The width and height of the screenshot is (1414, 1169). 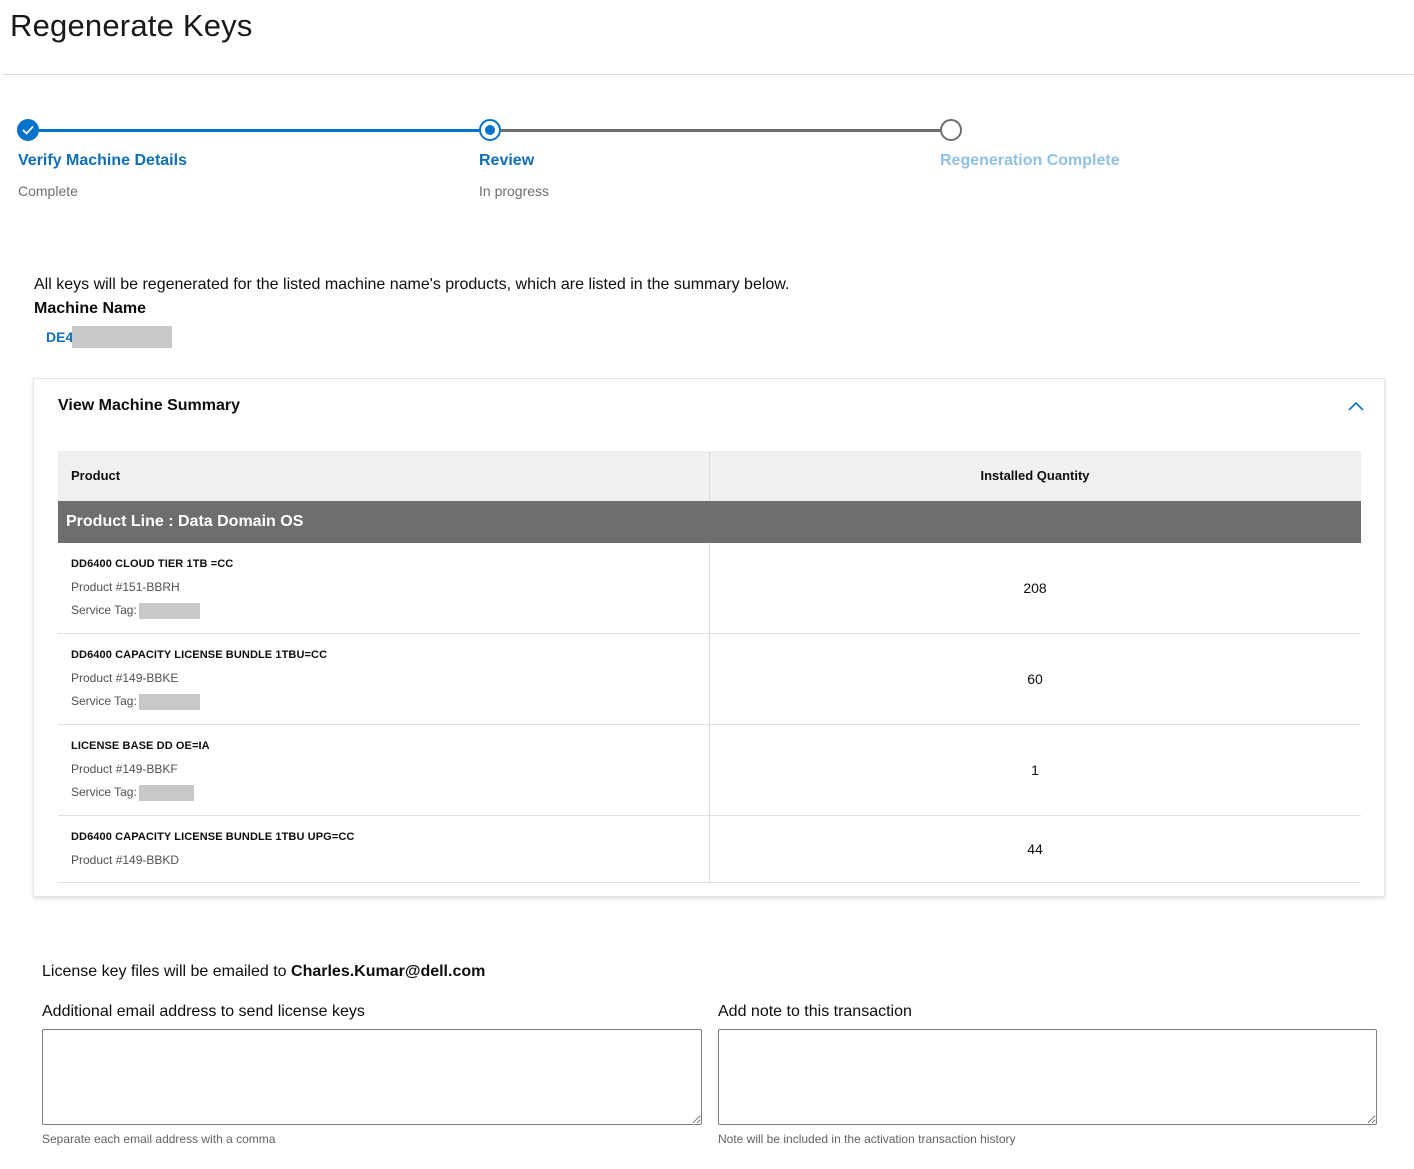 I want to click on machine-name-redaction, so click(x=122, y=337).